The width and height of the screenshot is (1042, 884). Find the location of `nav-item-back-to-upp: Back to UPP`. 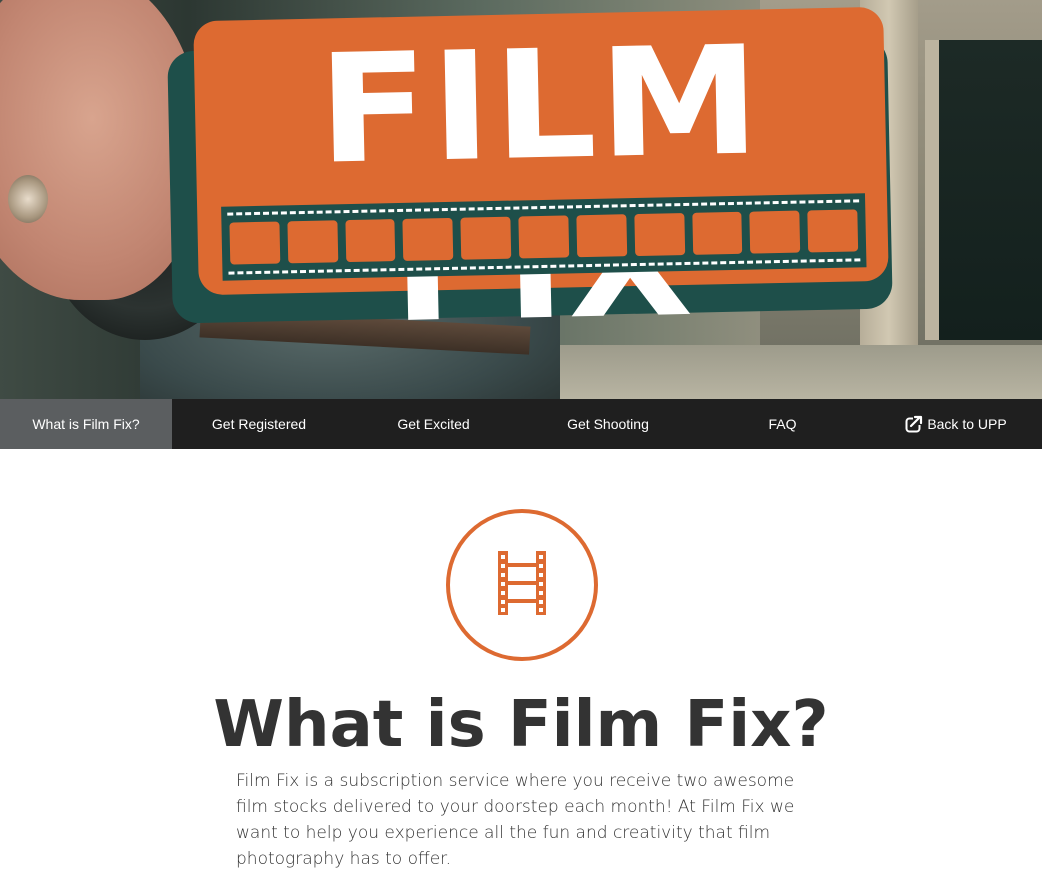

nav-item-back-to-upp: Back to UPP is located at coordinates (956, 424).